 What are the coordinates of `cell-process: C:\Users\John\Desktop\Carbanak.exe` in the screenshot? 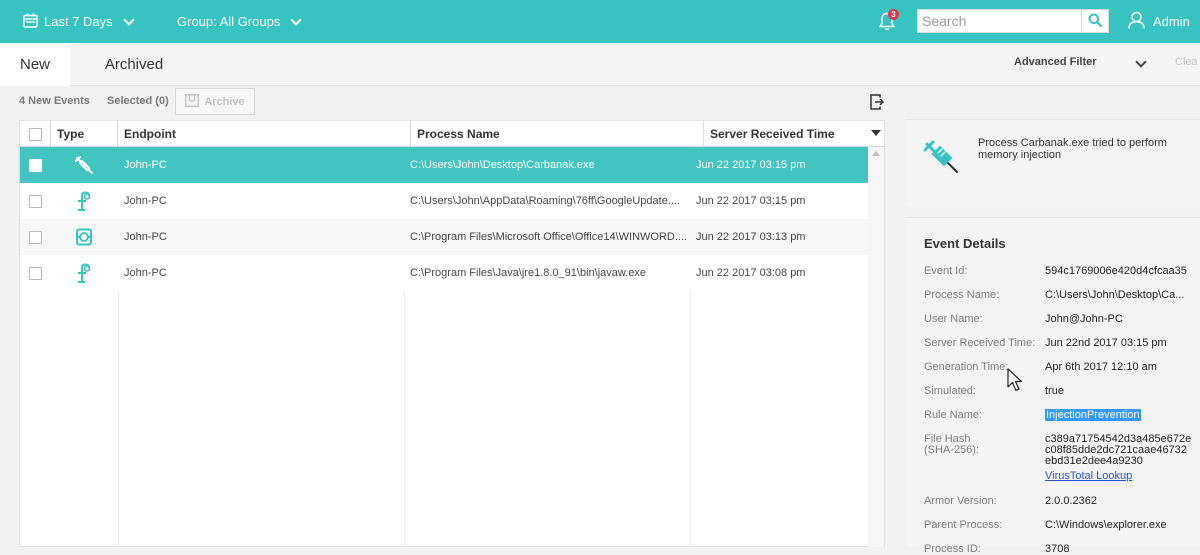 It's located at (502, 165).